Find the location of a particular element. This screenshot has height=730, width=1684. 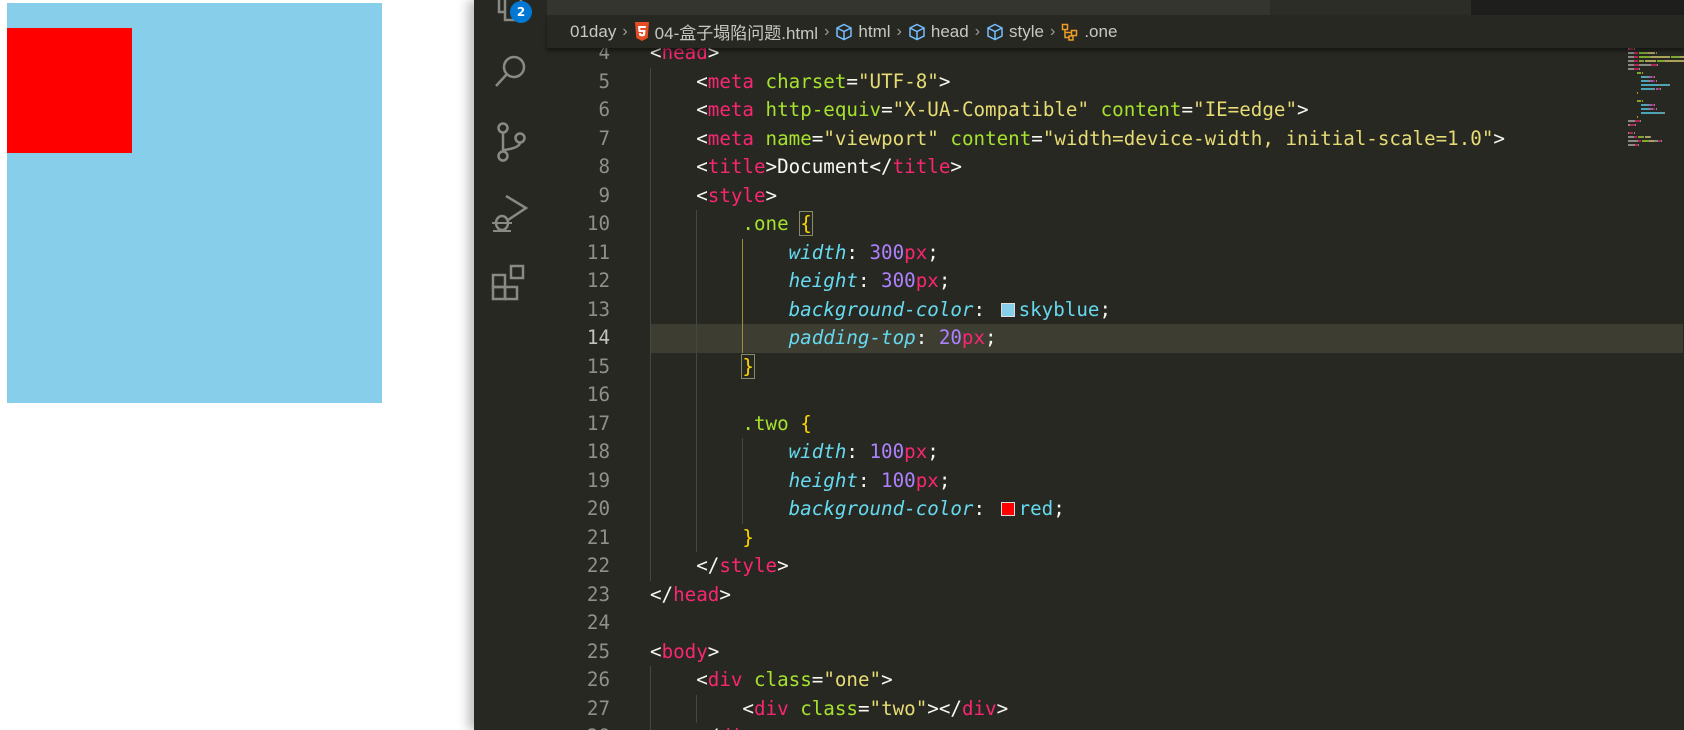

breadcrumb-item: html is located at coordinates (863, 32).